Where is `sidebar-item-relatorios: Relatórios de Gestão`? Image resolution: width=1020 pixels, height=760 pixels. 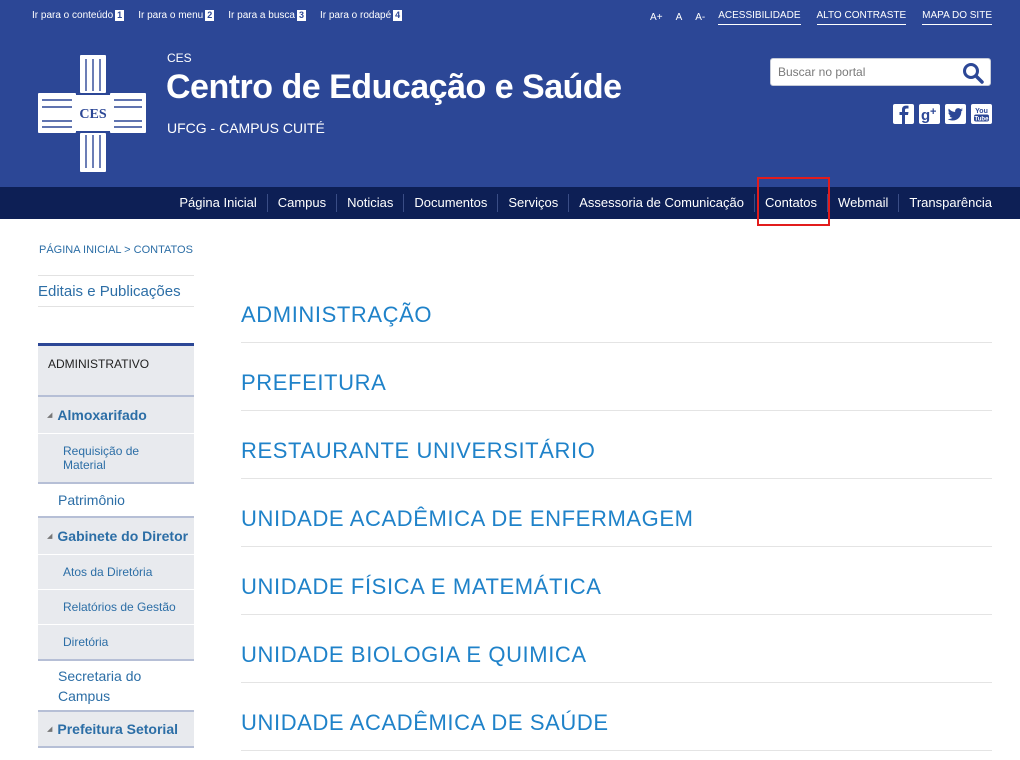
sidebar-item-relatorios: Relatórios de Gestão is located at coordinates (116, 606).